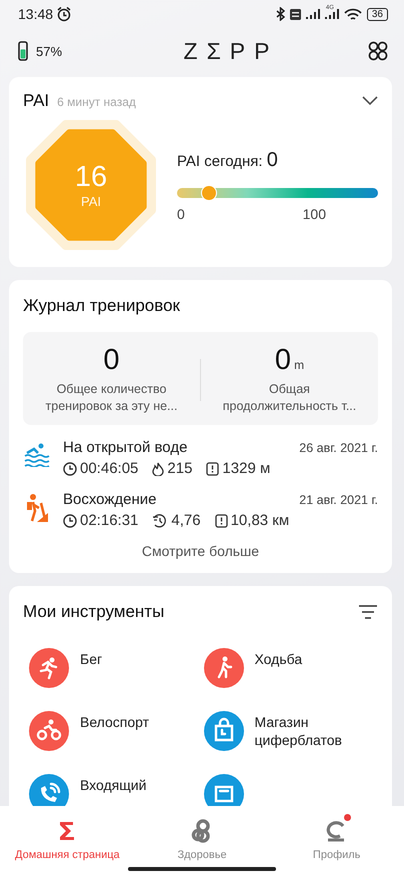  Describe the element at coordinates (64, 14) in the screenshot. I see `alarm-icon` at that location.